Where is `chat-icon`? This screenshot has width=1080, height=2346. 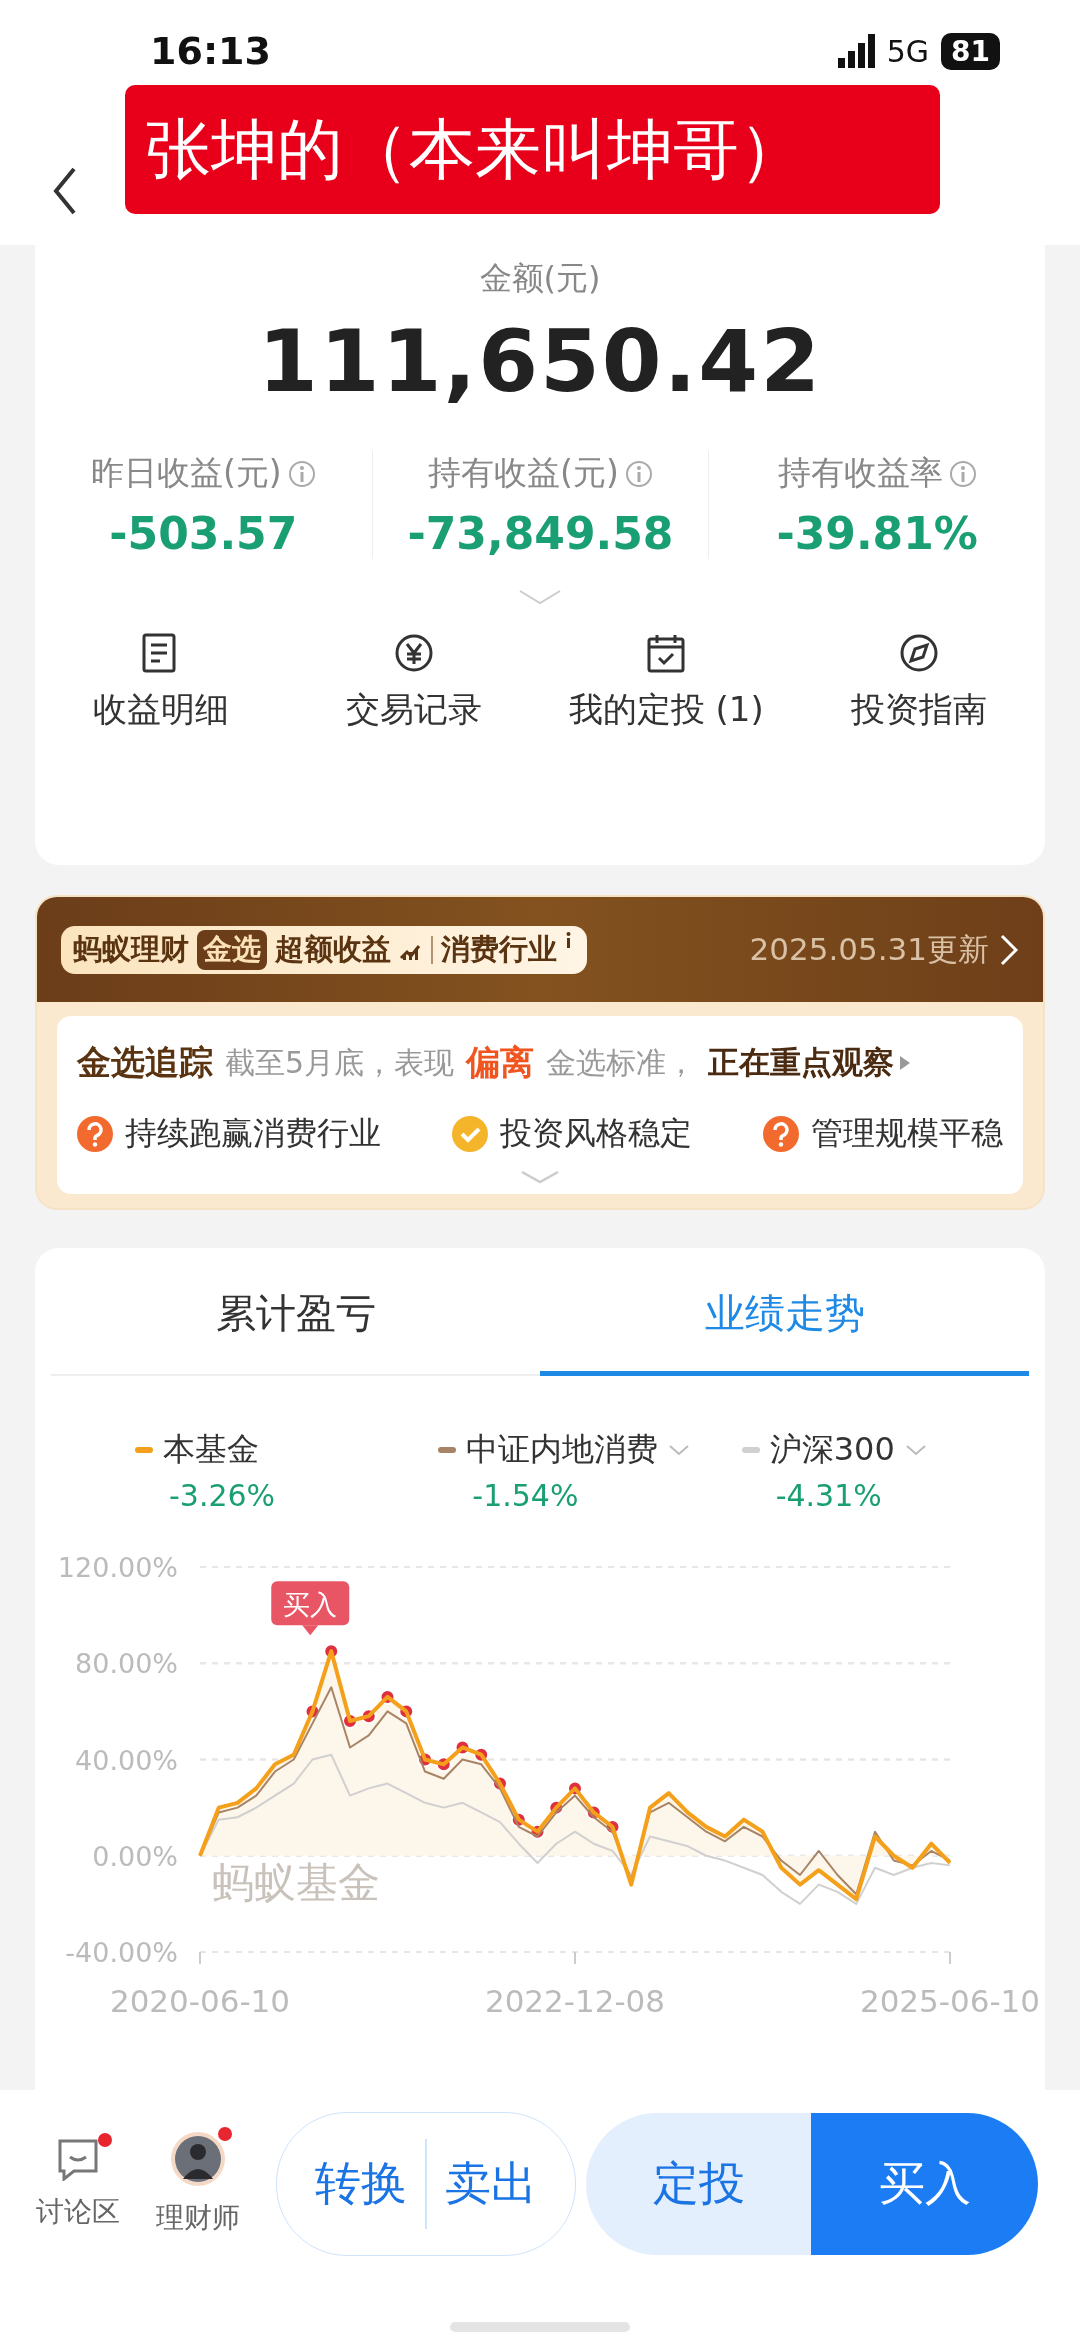 chat-icon is located at coordinates (78, 2159).